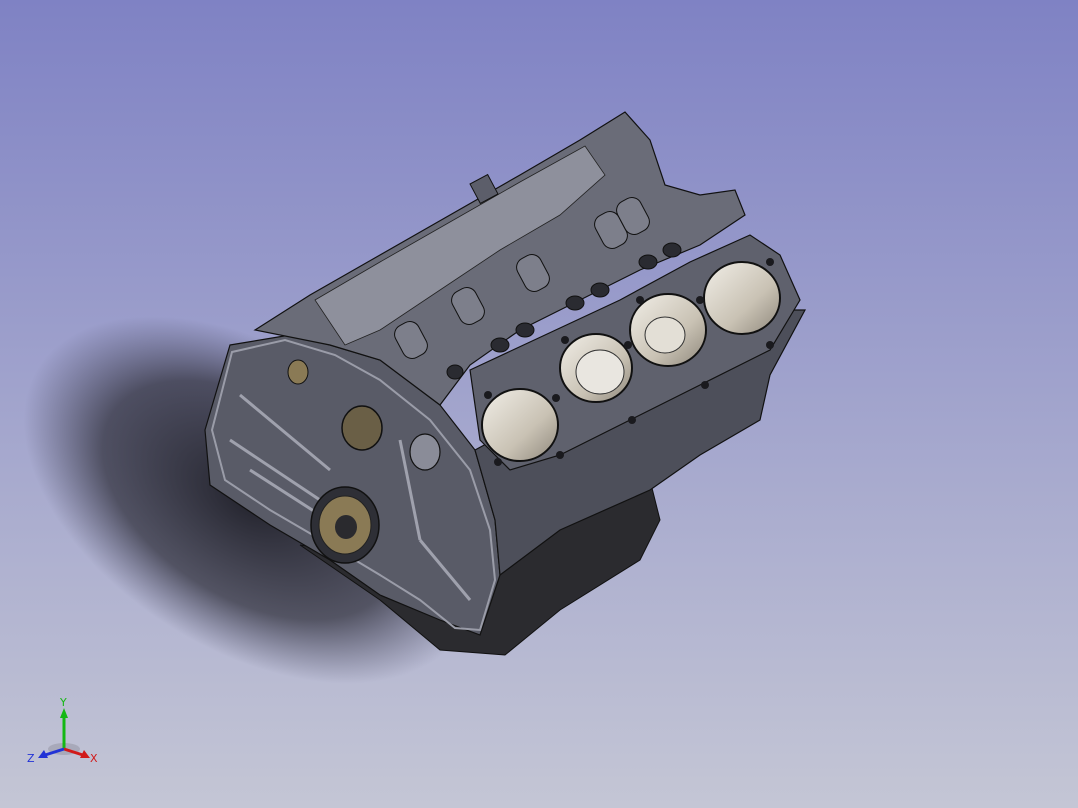 This screenshot has height=808, width=1078. Describe the element at coordinates (94, 758) in the screenshot. I see `triad-x-label: X` at that location.